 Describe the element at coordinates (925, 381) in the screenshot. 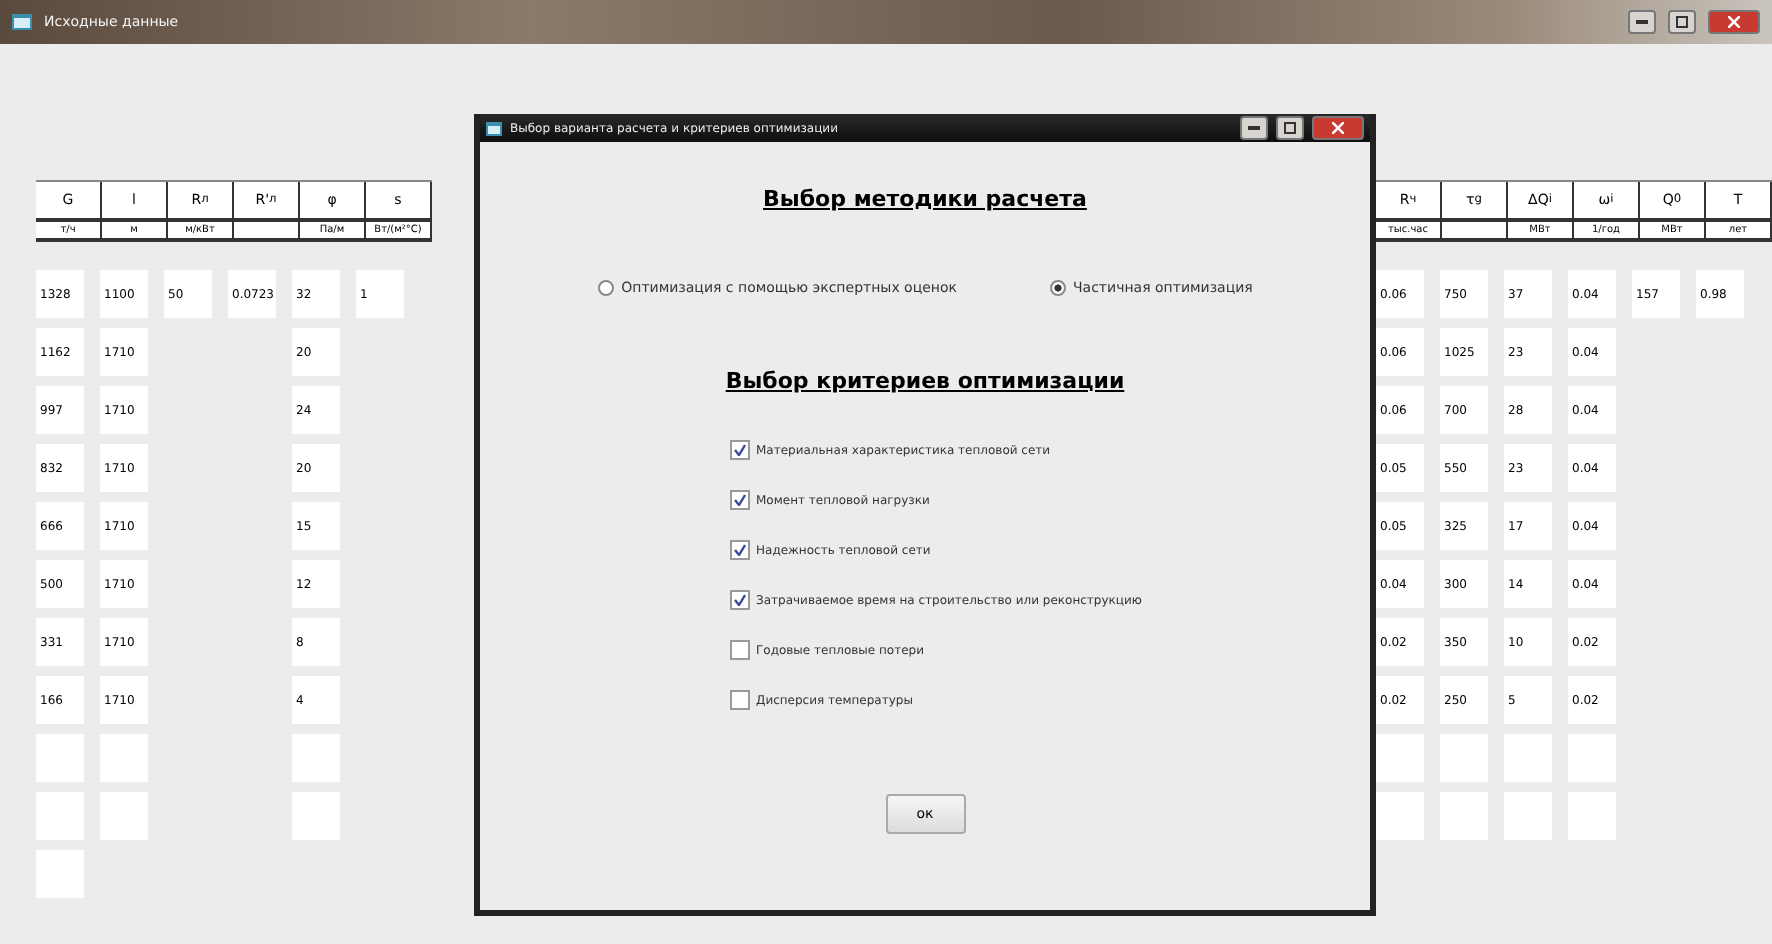

I see `section-heading: Выбор критериев оптимизации` at that location.